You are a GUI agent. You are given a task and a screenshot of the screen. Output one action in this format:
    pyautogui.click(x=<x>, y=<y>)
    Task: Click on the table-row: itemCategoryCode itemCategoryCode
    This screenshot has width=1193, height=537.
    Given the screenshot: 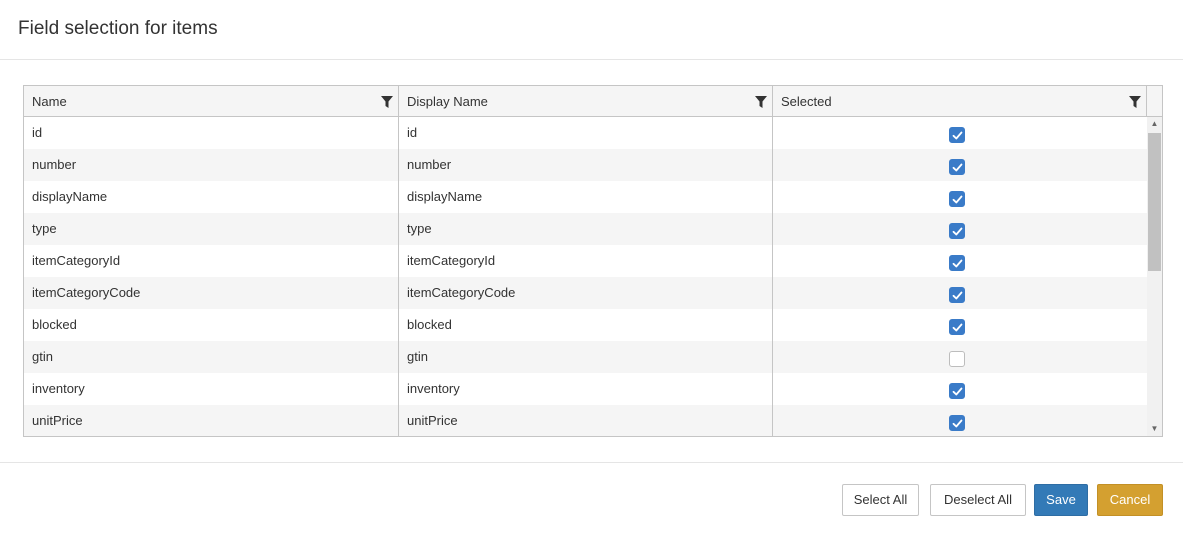 What is the action you would take?
    pyautogui.click(x=585, y=293)
    